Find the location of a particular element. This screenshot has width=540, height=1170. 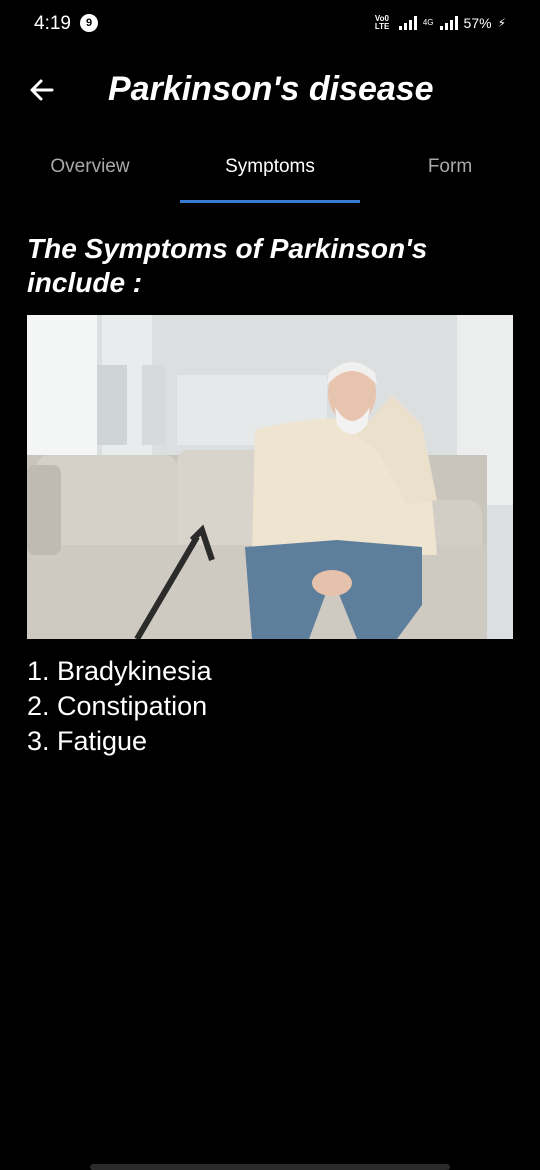

page-title: Parkinson's disease is located at coordinates (271, 89).